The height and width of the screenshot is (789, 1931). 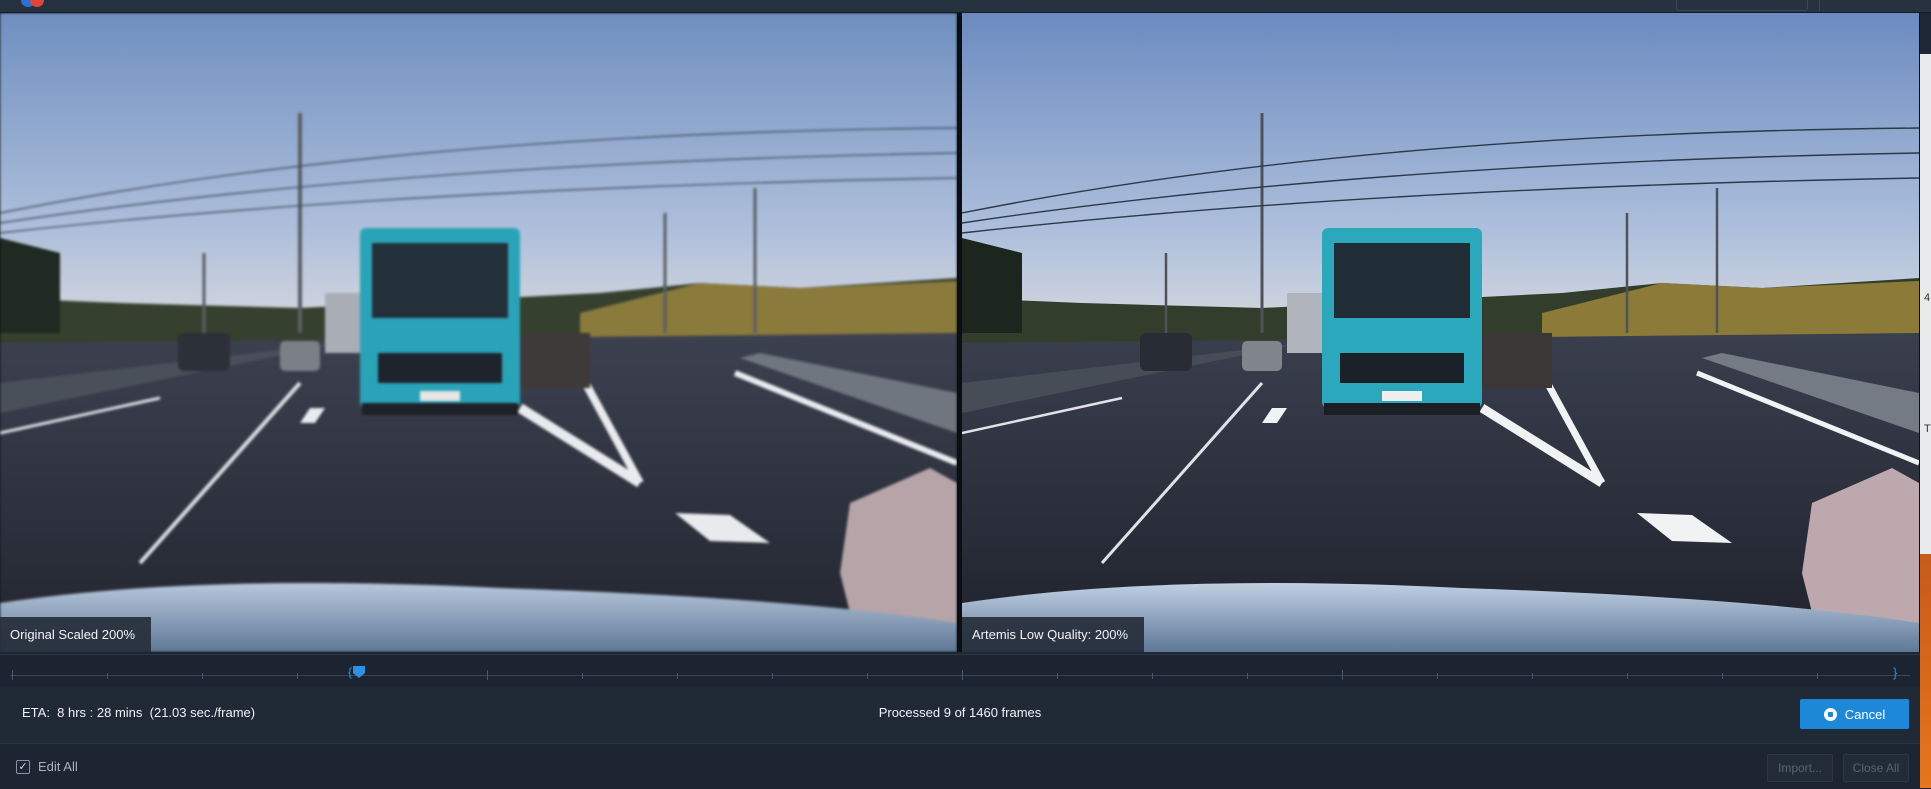 What do you see at coordinates (23, 767) in the screenshot?
I see `edit-all-checkbox: ✓` at bounding box center [23, 767].